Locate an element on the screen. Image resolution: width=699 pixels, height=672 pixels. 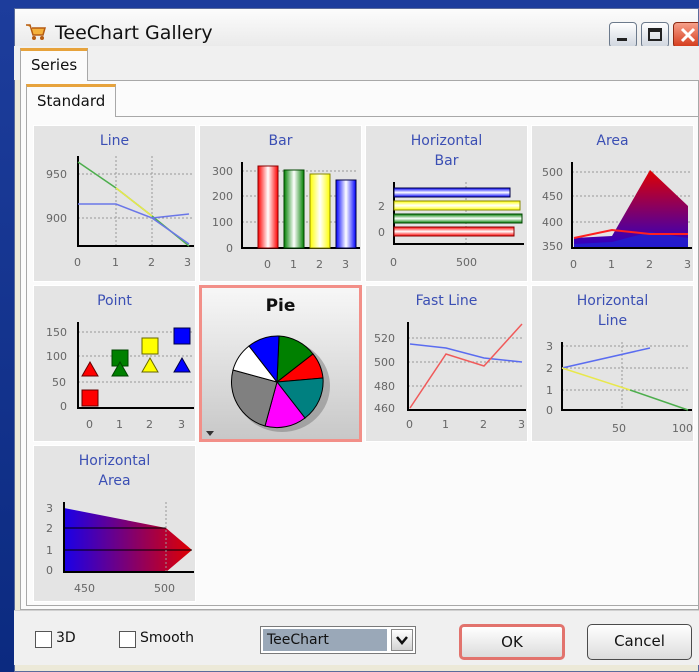
minimize-icon is located at coordinates (622, 39).